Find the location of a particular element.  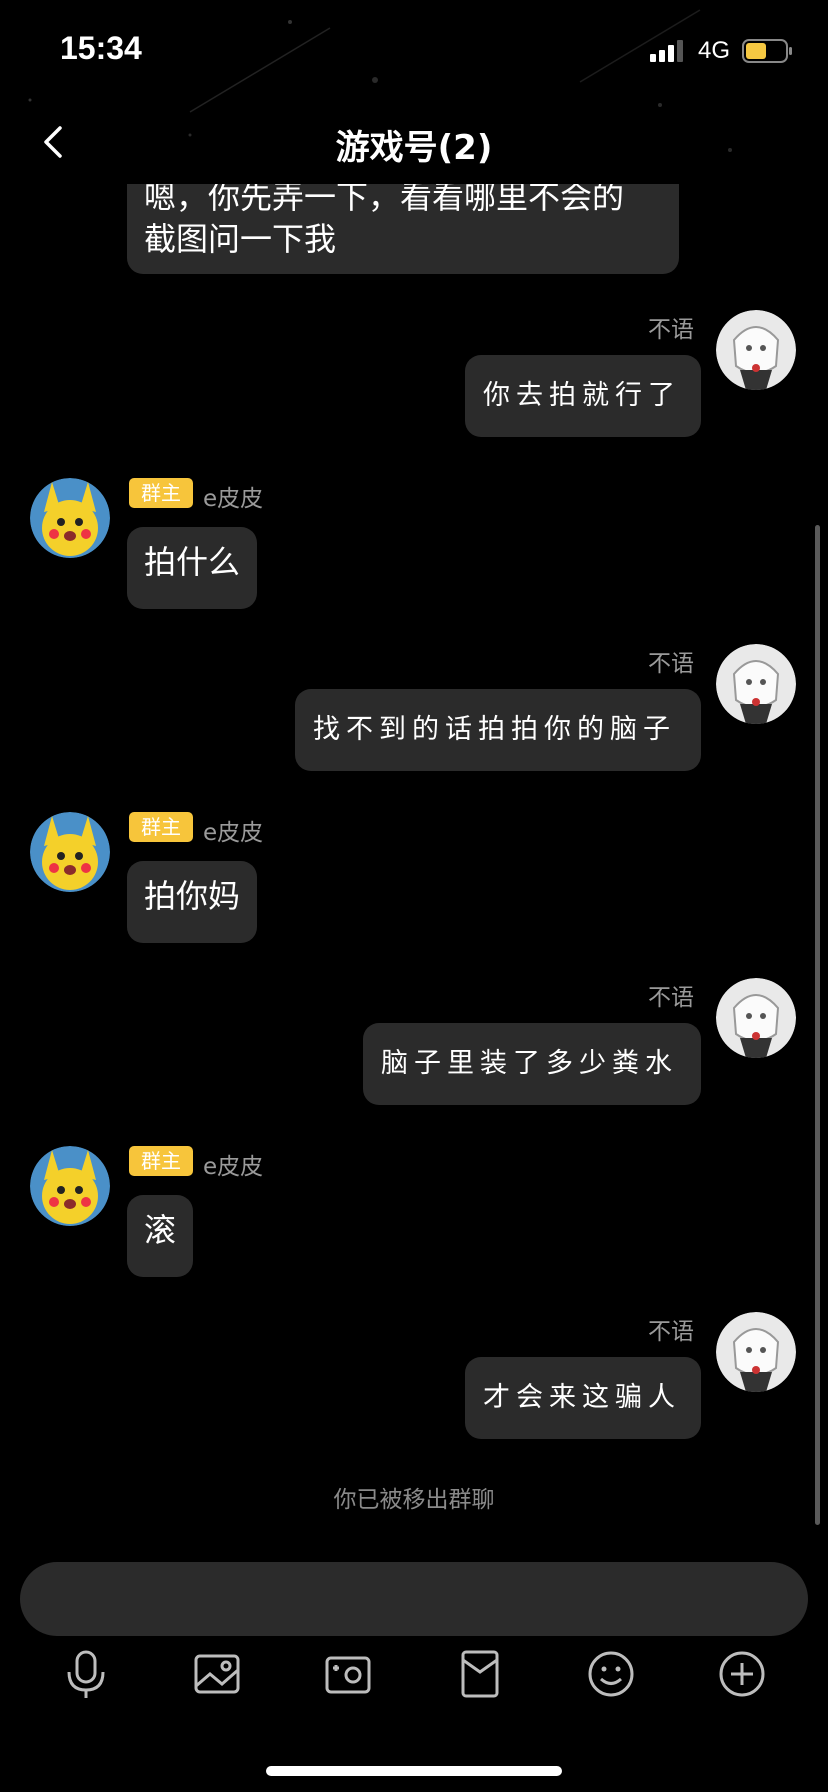

message-text: 嗯，你先弄一下，看看哪里不会的 is located at coordinates (384, 200).